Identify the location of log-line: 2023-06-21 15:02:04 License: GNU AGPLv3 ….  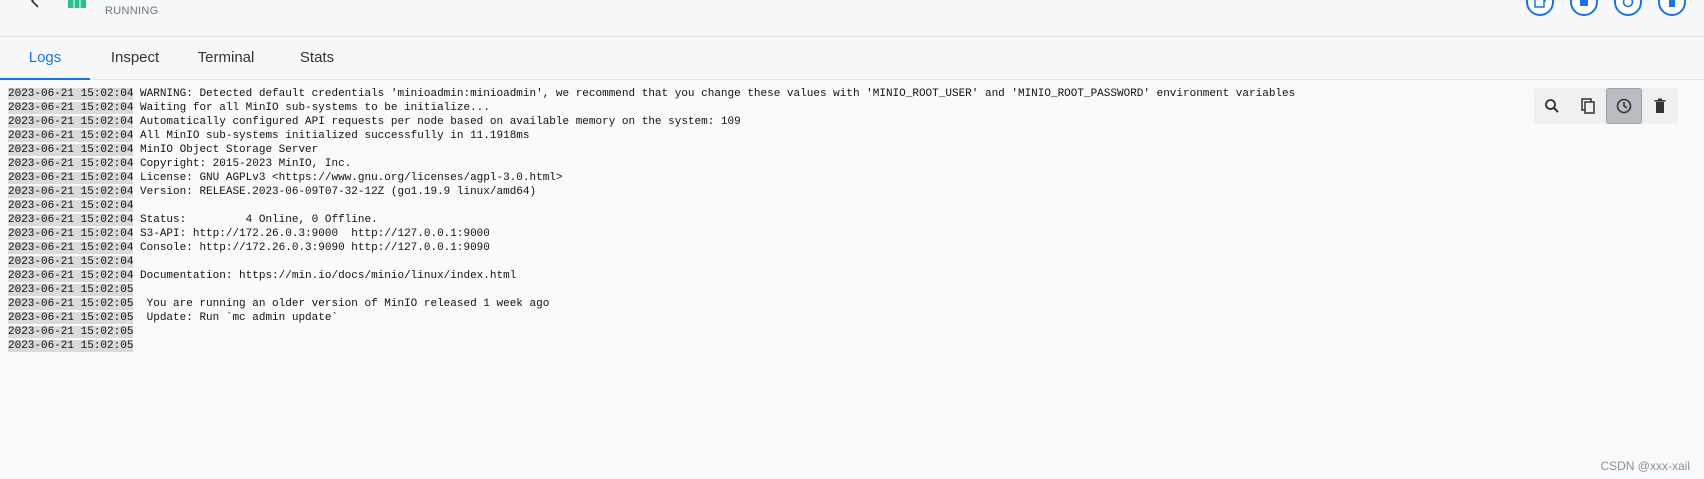
(651, 178).